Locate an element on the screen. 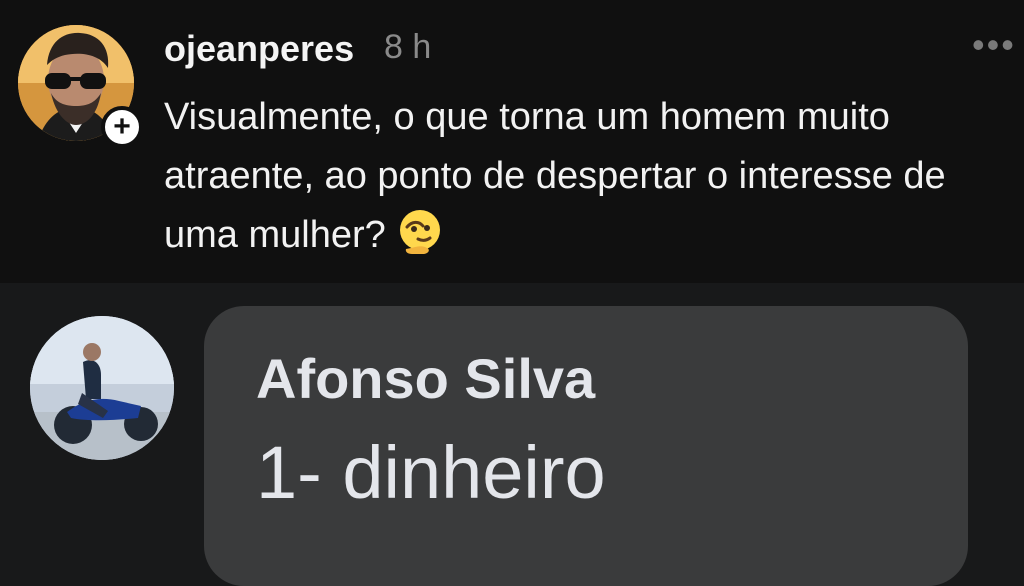 The height and width of the screenshot is (586, 1024). follow-plus-button: + is located at coordinates (122, 127).